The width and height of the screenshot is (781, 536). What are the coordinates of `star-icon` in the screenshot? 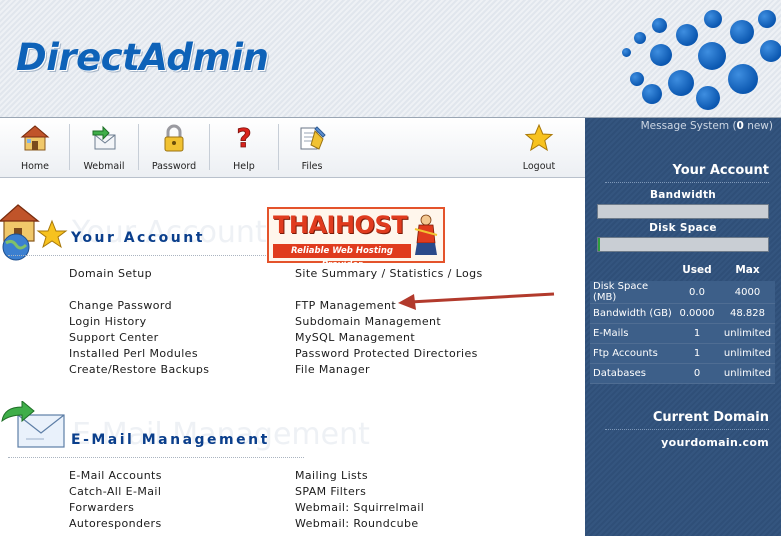 It's located at (539, 137).